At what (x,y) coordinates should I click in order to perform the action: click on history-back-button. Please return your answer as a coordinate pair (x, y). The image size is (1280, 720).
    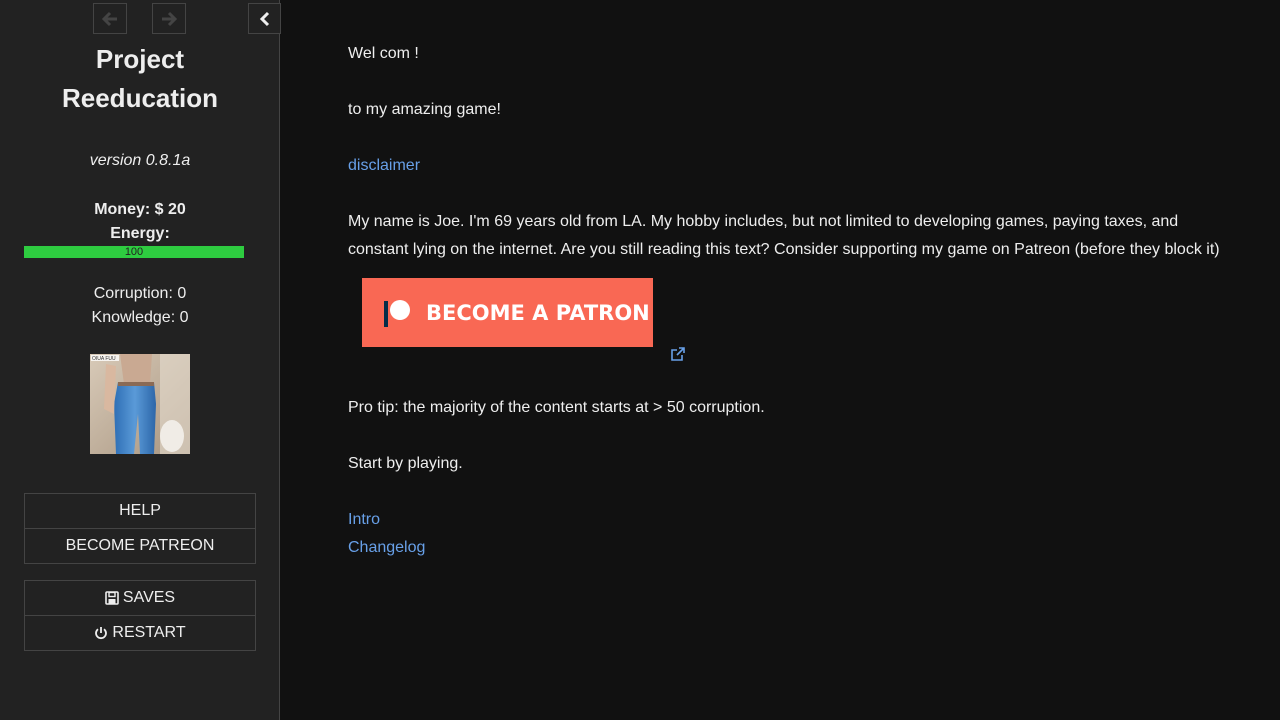
    Looking at the image, I should click on (110, 18).